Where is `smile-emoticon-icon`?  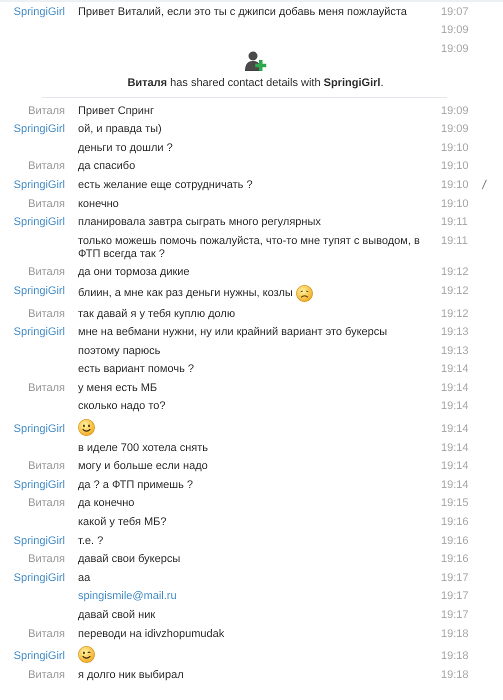 smile-emoticon-icon is located at coordinates (86, 427).